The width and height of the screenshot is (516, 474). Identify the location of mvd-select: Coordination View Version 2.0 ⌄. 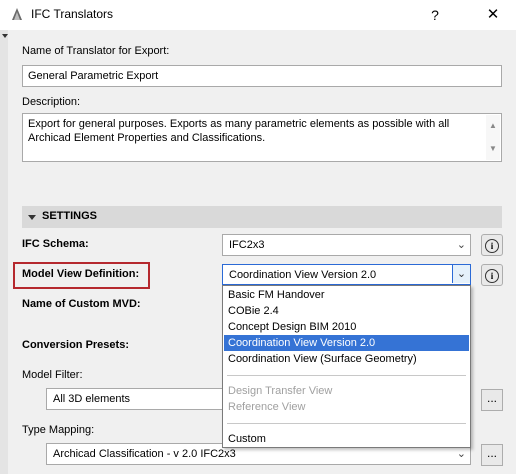
(346, 274).